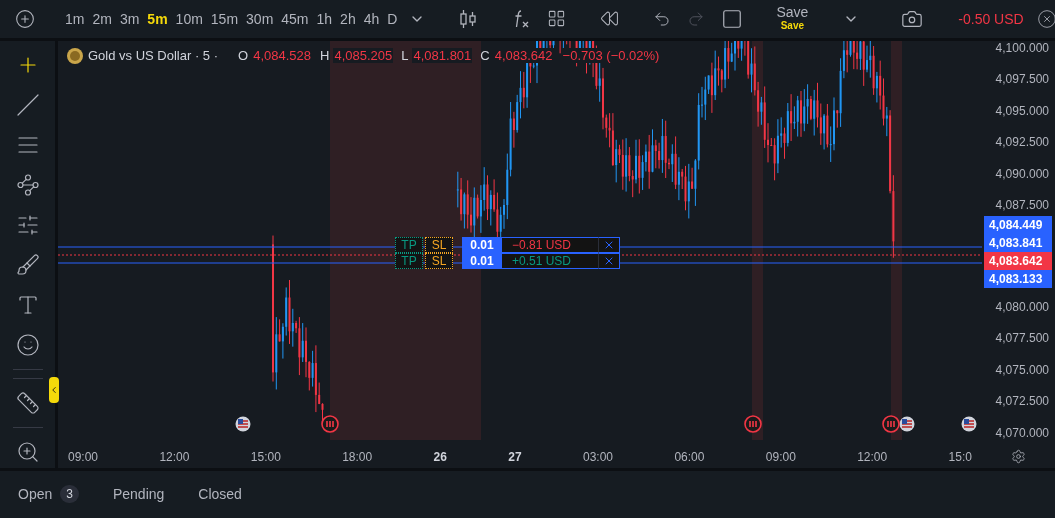 Image resolution: width=1055 pixels, height=518 pixels. What do you see at coordinates (485, 56) in the screenshot?
I see `ohlc-label: C` at bounding box center [485, 56].